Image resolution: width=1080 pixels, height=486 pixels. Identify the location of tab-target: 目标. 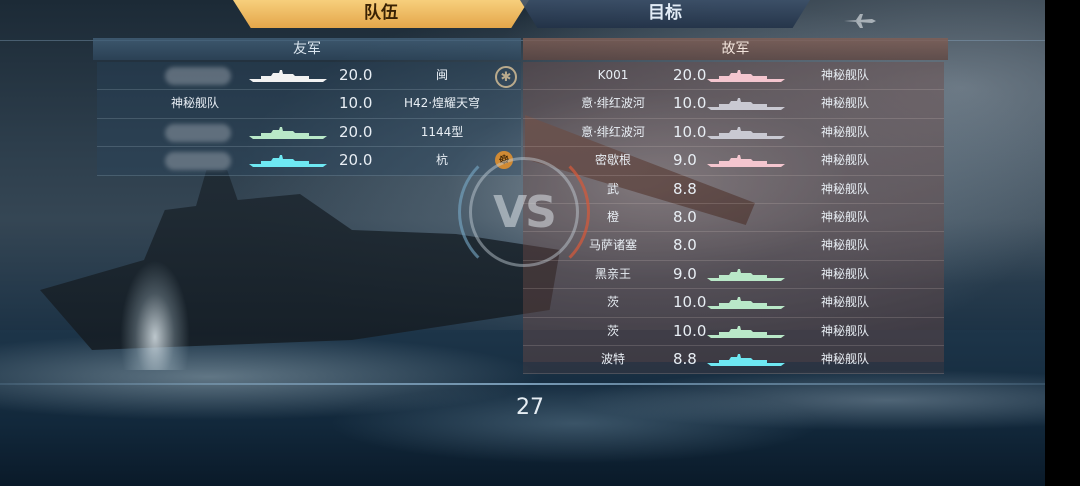
(665, 14).